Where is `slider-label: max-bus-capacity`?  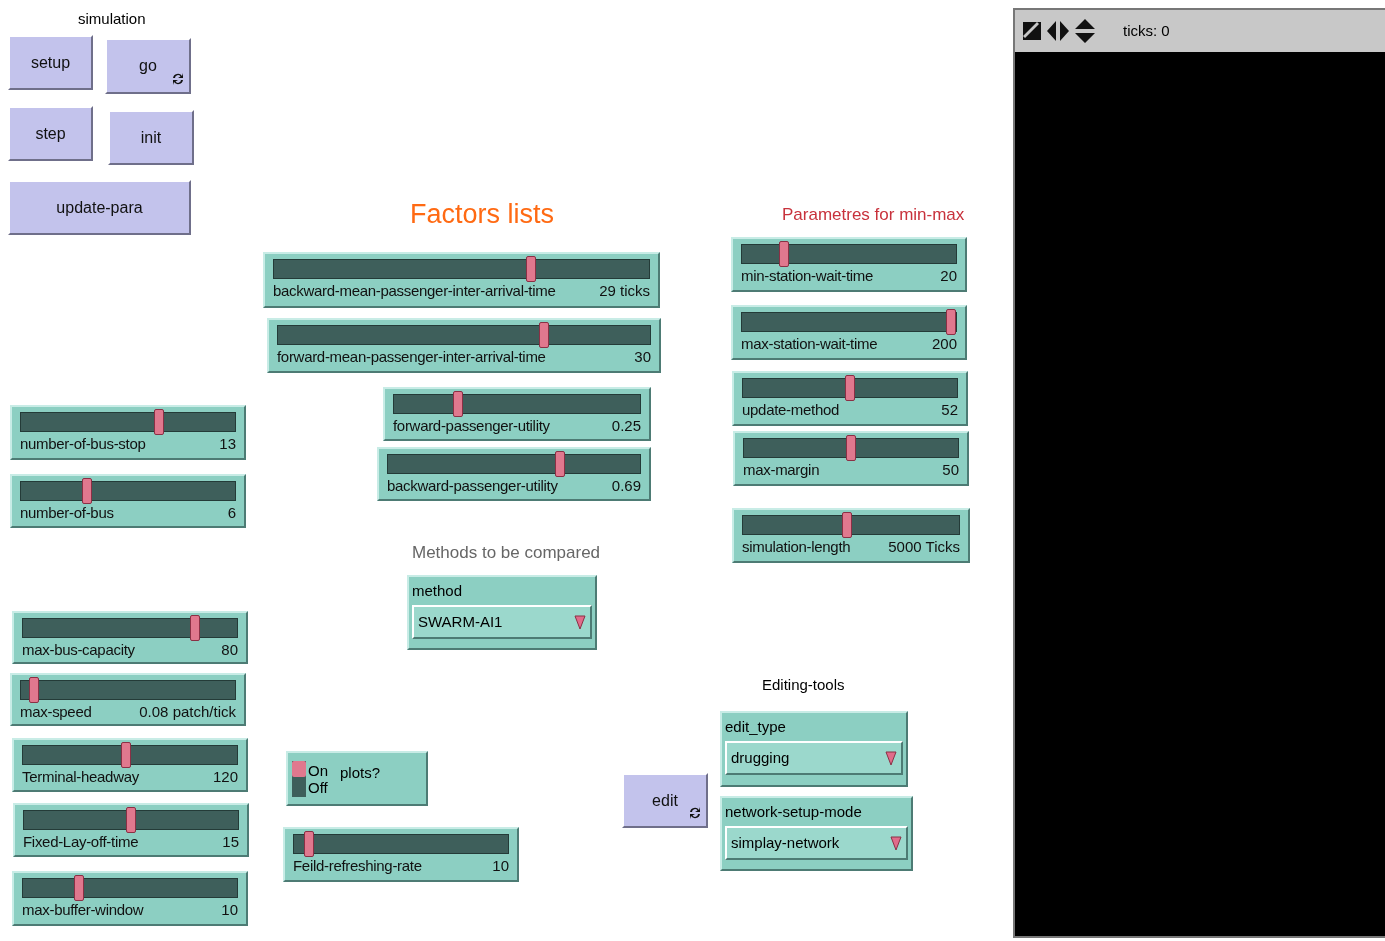 slider-label: max-bus-capacity is located at coordinates (78, 650).